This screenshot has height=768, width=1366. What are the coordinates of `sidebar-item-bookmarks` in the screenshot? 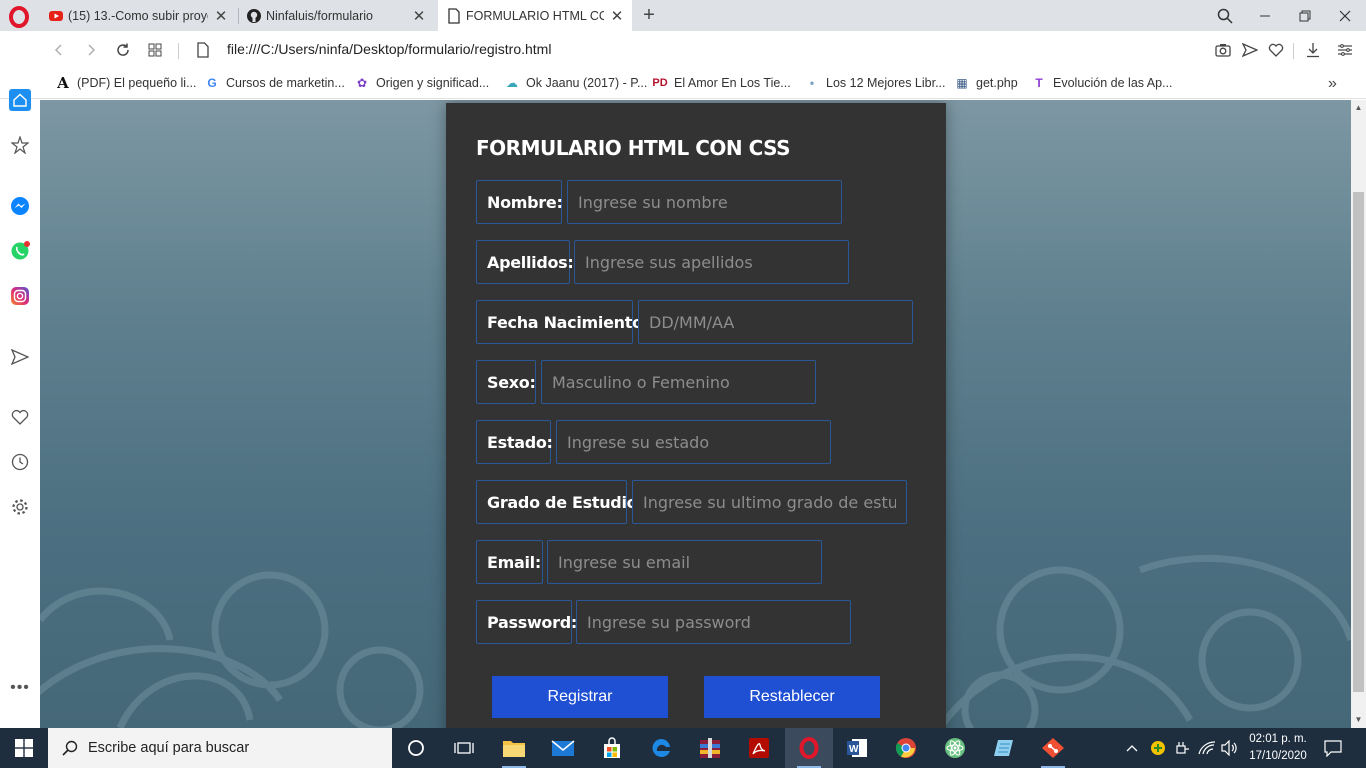 It's located at (20, 417).